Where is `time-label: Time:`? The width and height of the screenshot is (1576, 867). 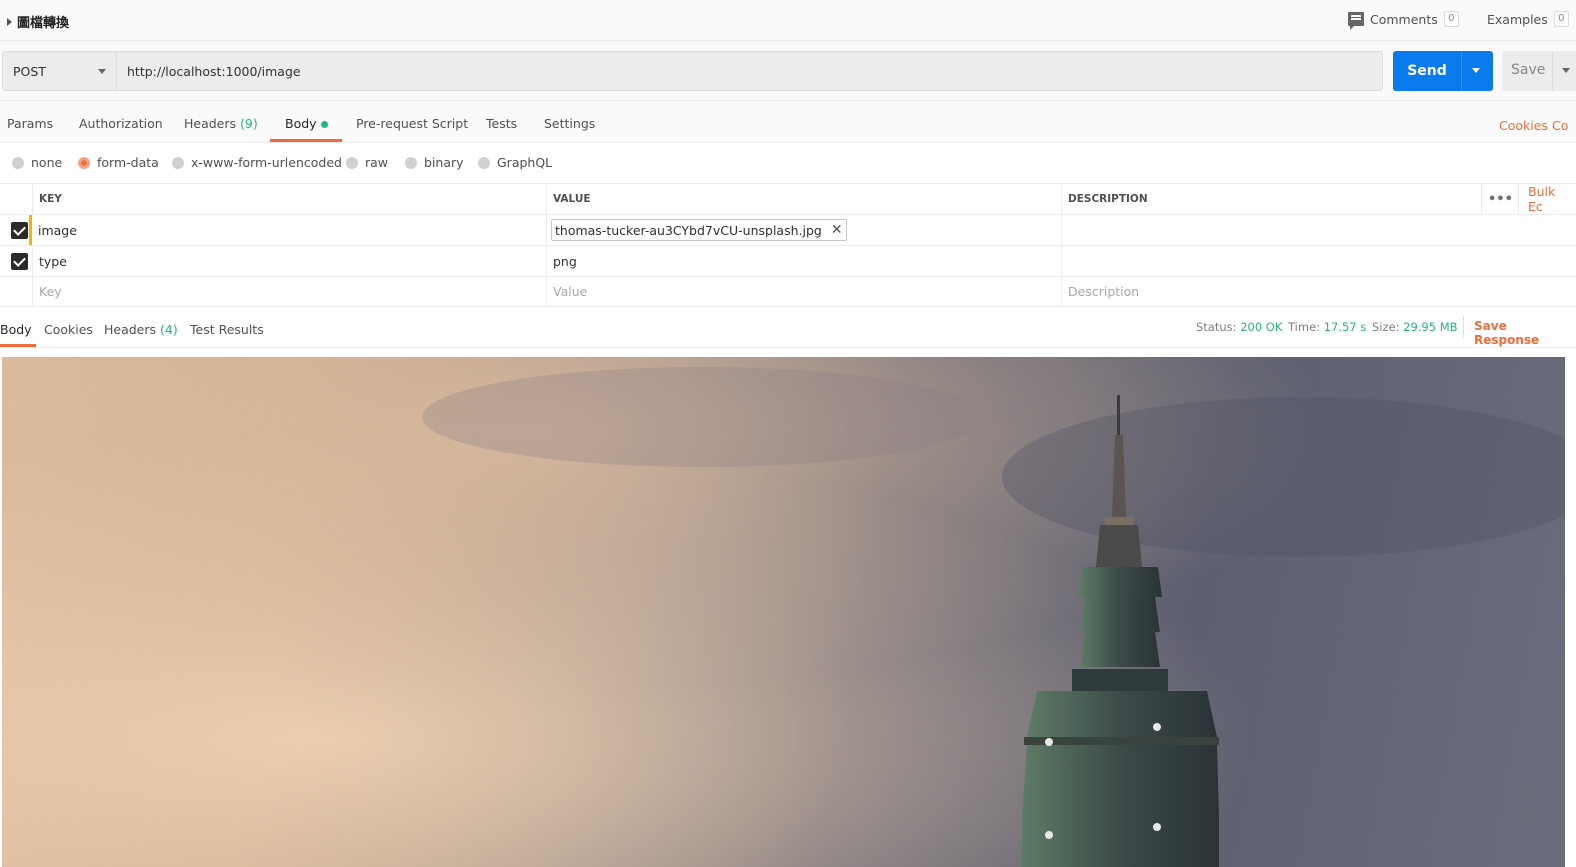 time-label: Time: is located at coordinates (1304, 327).